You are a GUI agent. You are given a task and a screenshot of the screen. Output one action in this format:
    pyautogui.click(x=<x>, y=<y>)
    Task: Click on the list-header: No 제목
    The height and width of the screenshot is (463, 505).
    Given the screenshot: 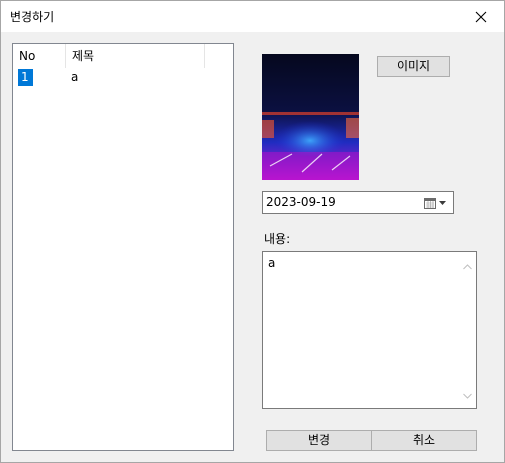 What is the action you would take?
    pyautogui.click(x=123, y=56)
    